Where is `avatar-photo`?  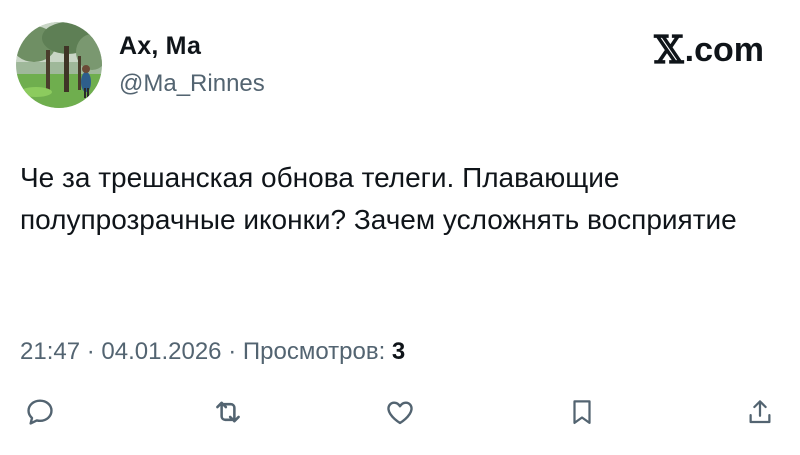 avatar-photo is located at coordinates (59, 65).